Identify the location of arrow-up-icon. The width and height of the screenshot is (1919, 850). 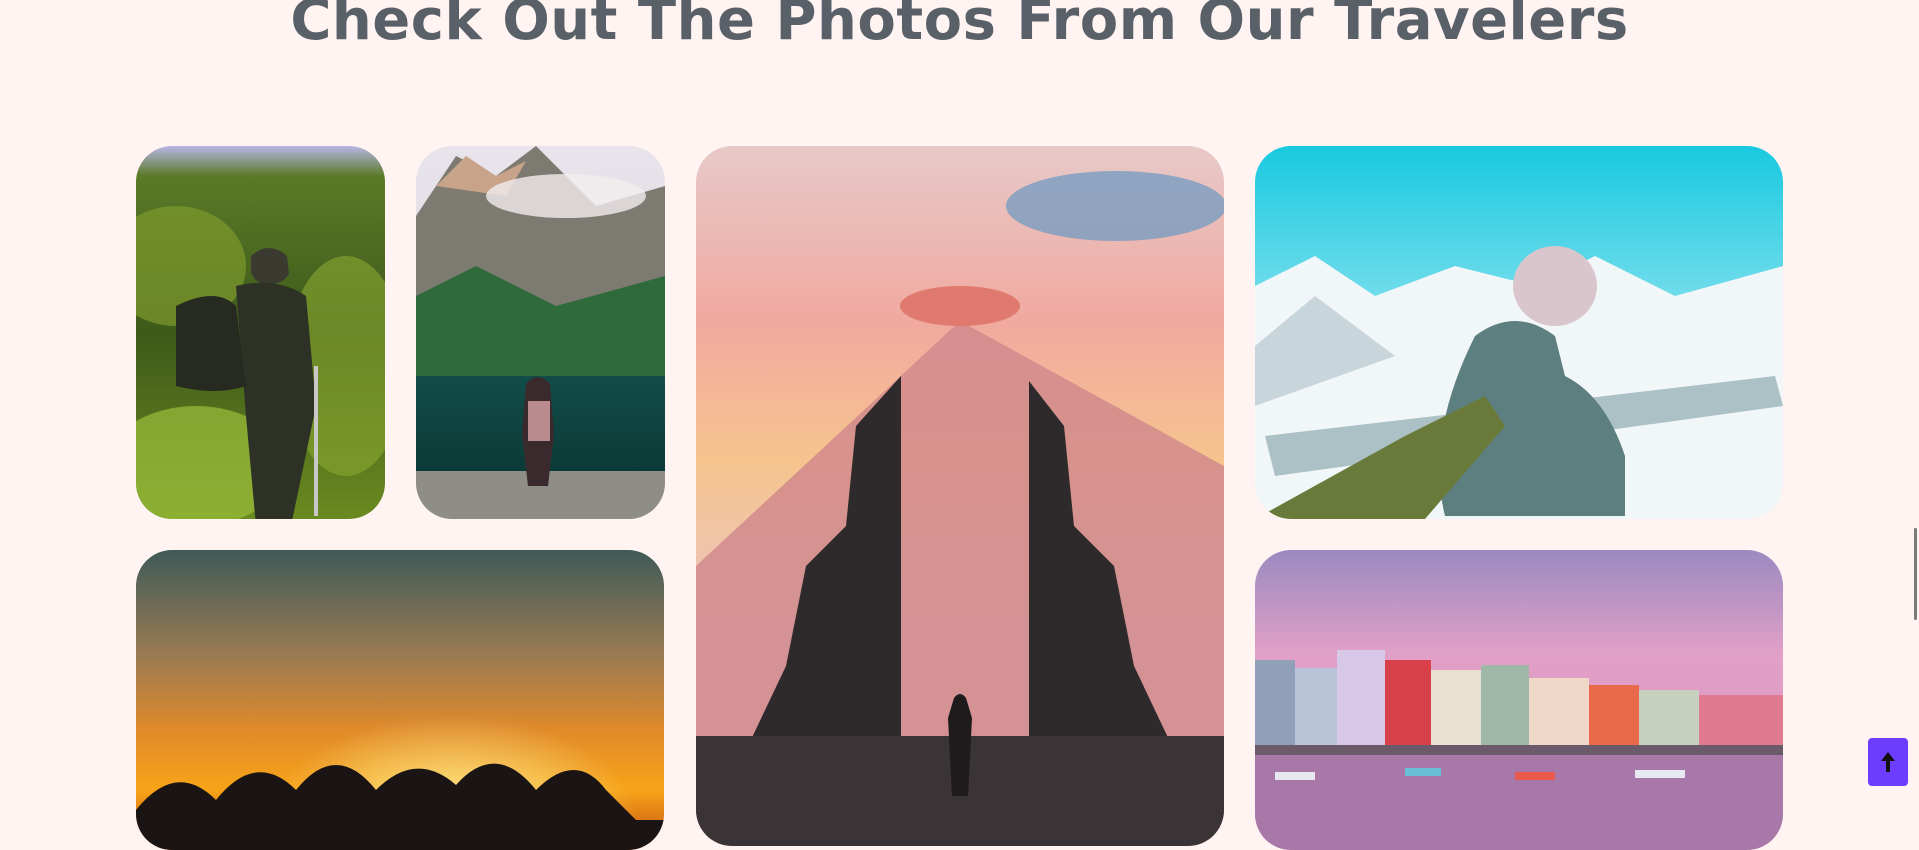
(1888, 762).